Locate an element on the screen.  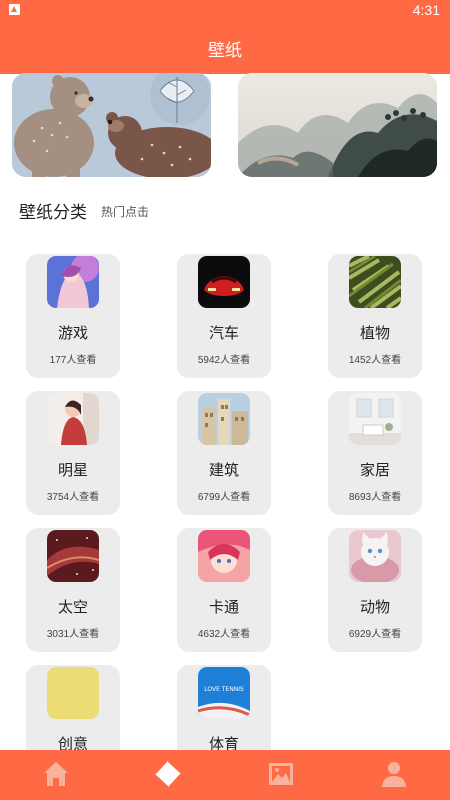
category-name: 汽车 is located at coordinates (223, 333).